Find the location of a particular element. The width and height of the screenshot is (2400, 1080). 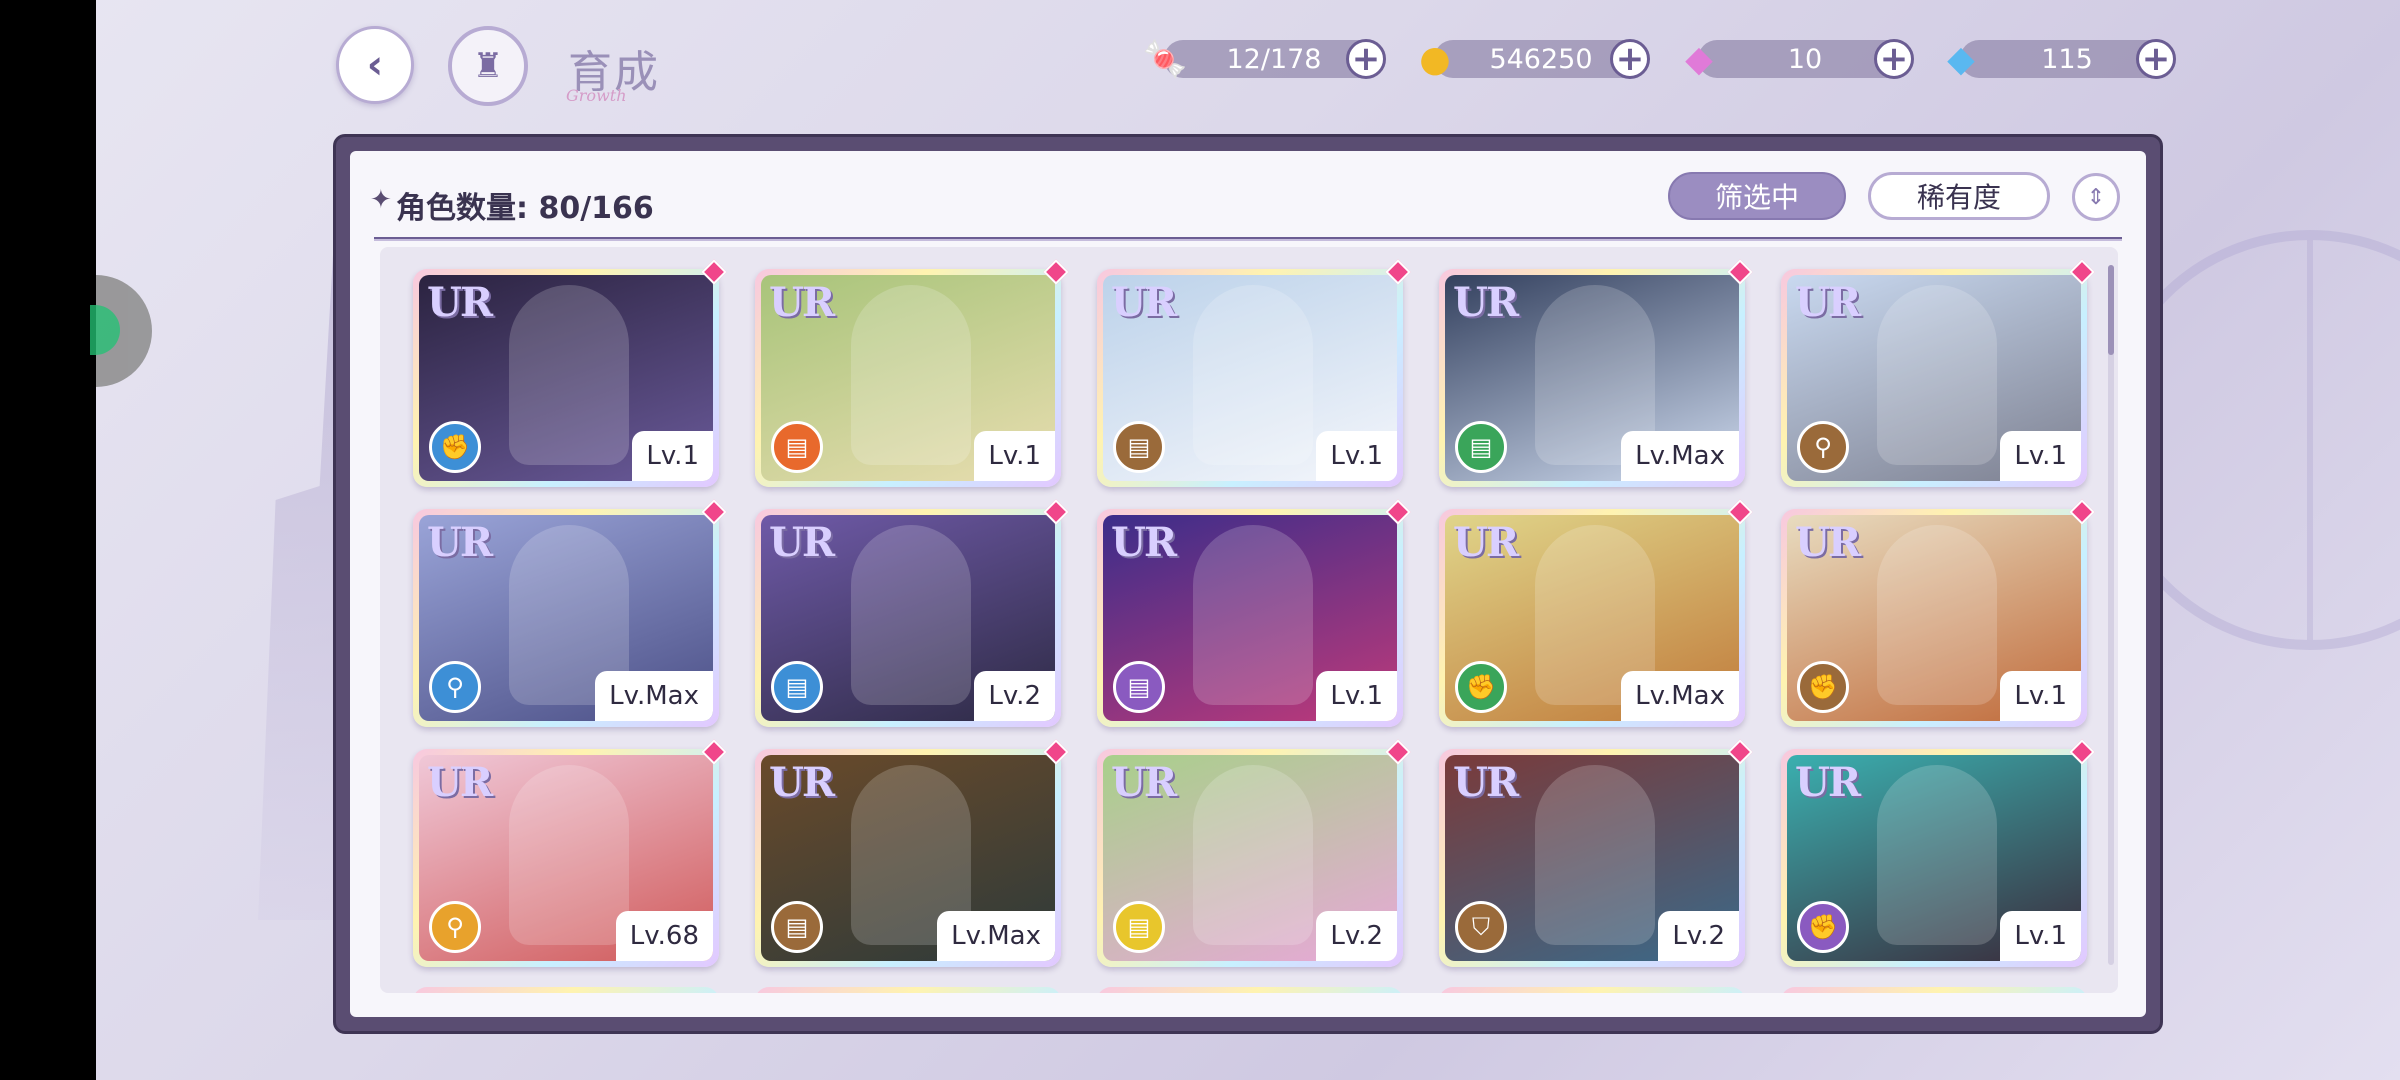

panel-divider is located at coordinates (1248, 239).